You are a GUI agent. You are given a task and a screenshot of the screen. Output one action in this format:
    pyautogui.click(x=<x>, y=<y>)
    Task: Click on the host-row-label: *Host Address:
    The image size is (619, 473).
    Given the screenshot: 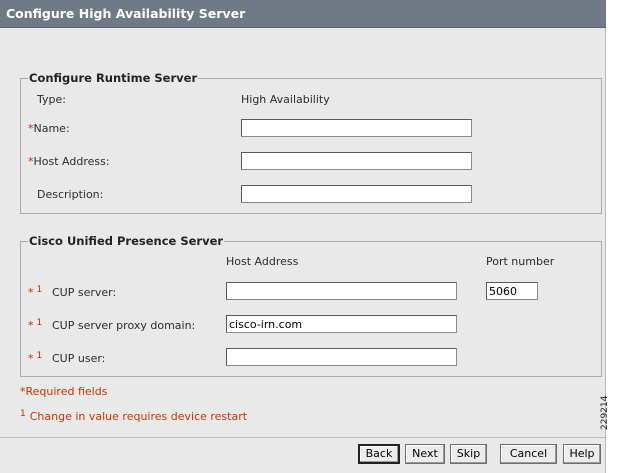 What is the action you would take?
    pyautogui.click(x=69, y=161)
    